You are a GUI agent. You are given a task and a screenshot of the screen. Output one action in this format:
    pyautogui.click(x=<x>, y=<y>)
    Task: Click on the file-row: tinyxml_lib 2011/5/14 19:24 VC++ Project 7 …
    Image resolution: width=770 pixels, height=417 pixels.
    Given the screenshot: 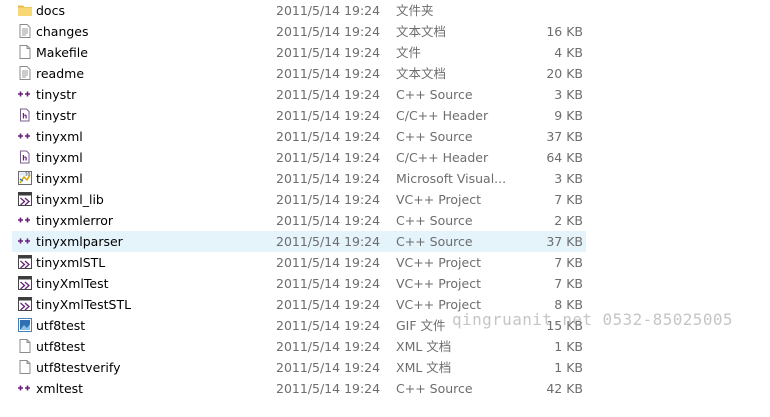 What is the action you would take?
    pyautogui.click(x=299, y=199)
    